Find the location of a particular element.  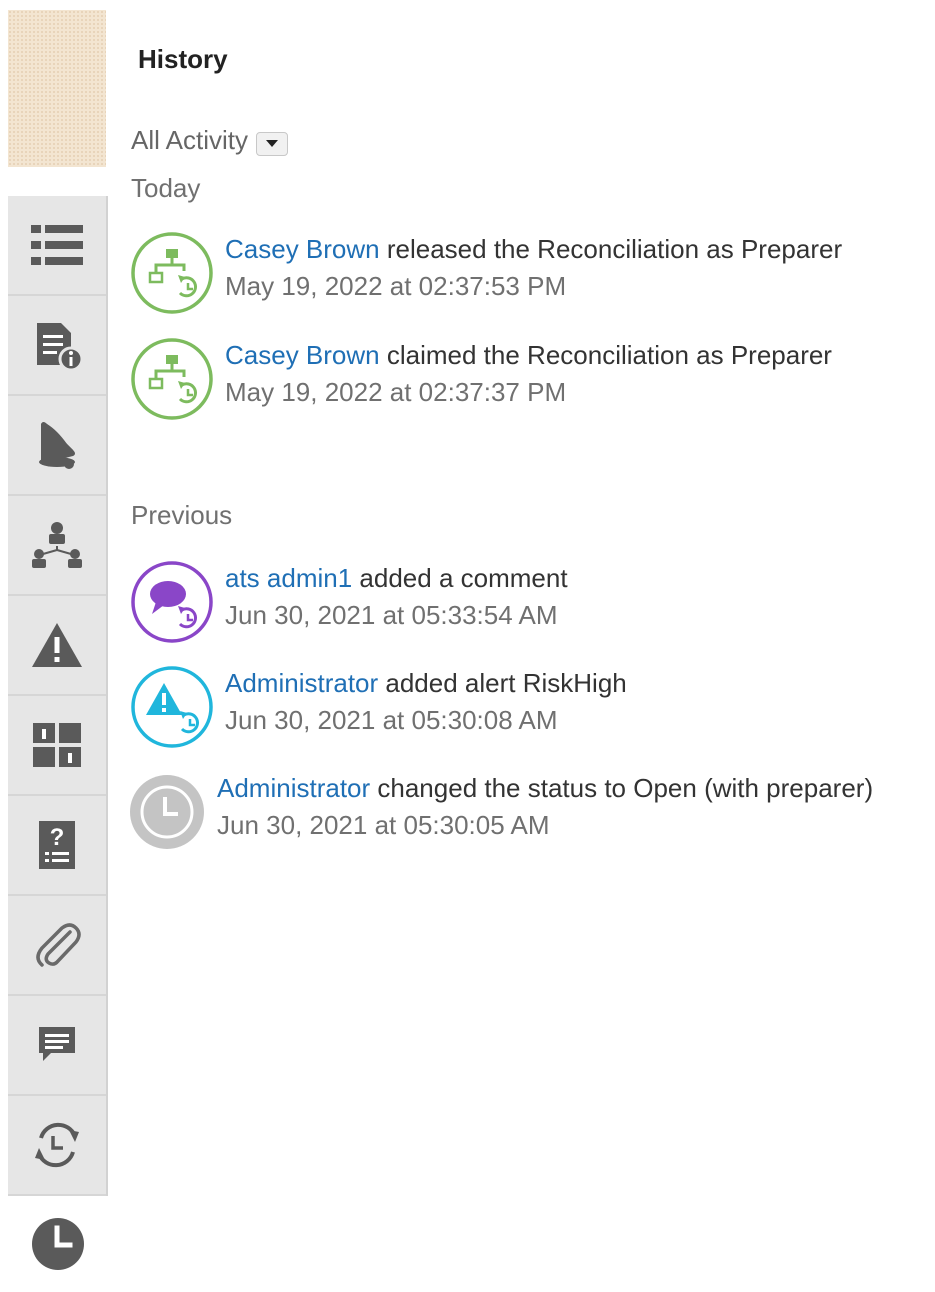

activity-filter-dropdown: All Activity is located at coordinates (210, 140).